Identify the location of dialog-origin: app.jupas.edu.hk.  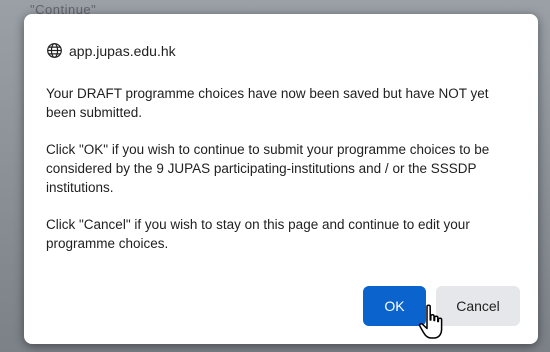
(111, 50).